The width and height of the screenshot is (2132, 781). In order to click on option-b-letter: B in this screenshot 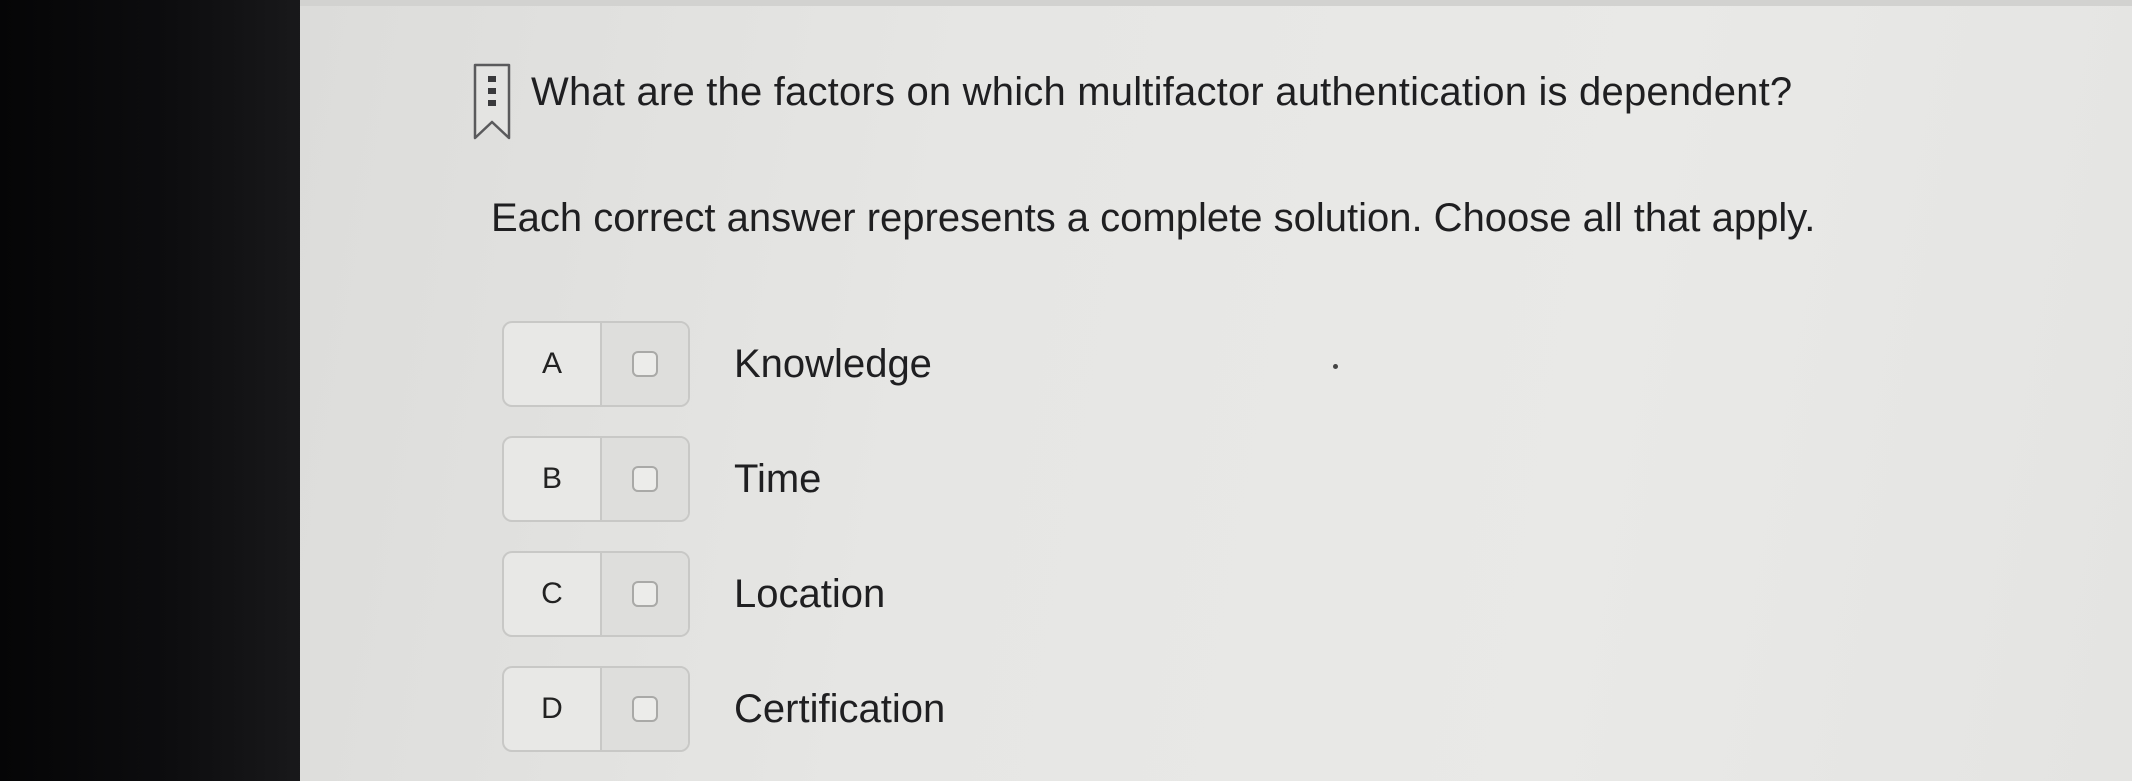, I will do `click(553, 479)`.